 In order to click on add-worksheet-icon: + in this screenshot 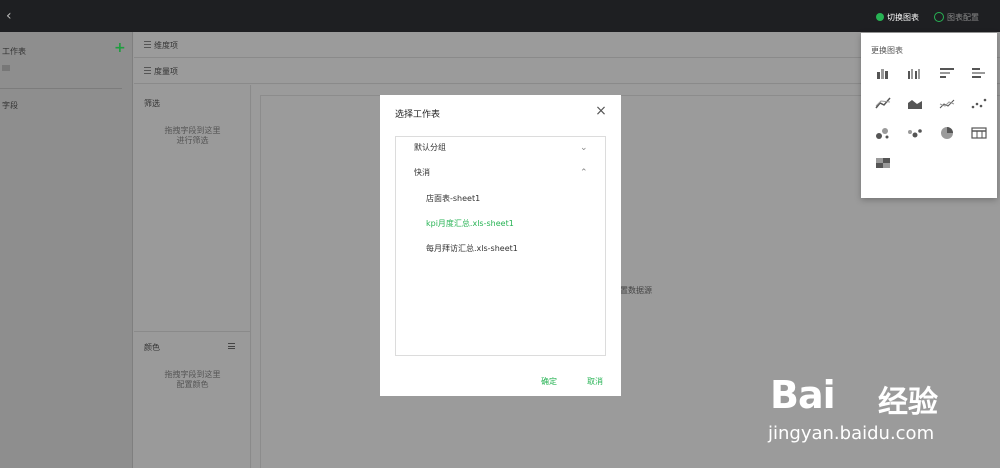, I will do `click(120, 48)`.